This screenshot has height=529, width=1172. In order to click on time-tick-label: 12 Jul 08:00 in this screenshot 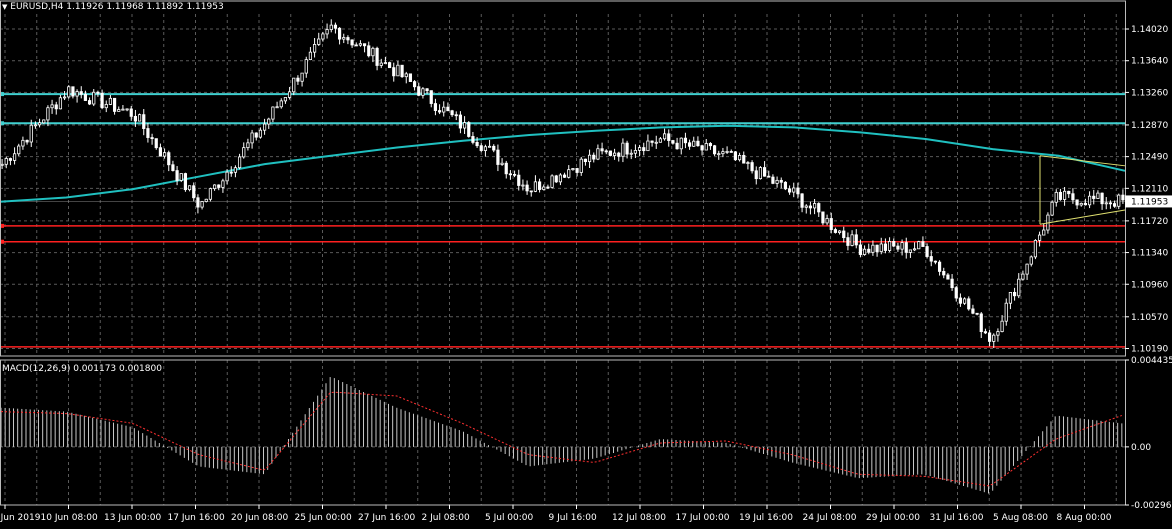, I will do `click(639, 518)`.